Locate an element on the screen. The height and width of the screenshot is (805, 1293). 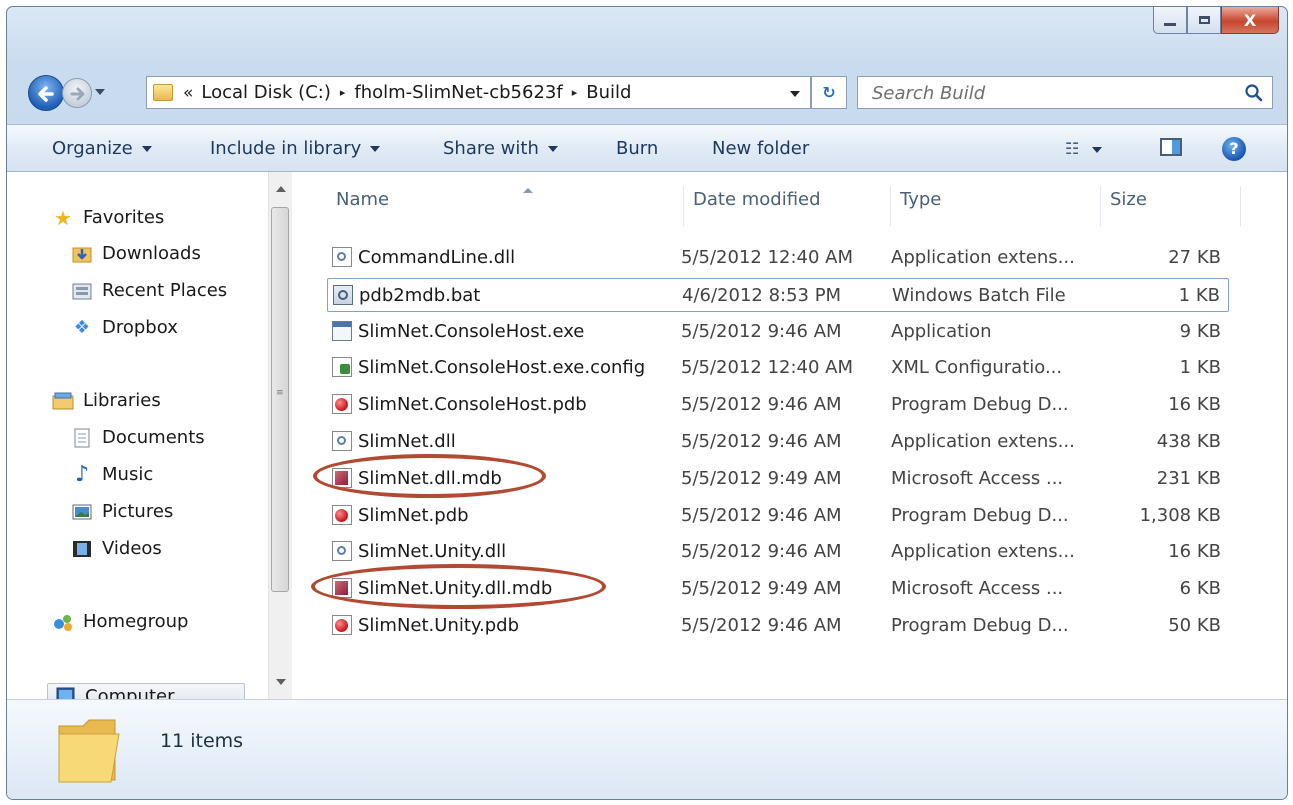
new-folder-button: New folder is located at coordinates (760, 148).